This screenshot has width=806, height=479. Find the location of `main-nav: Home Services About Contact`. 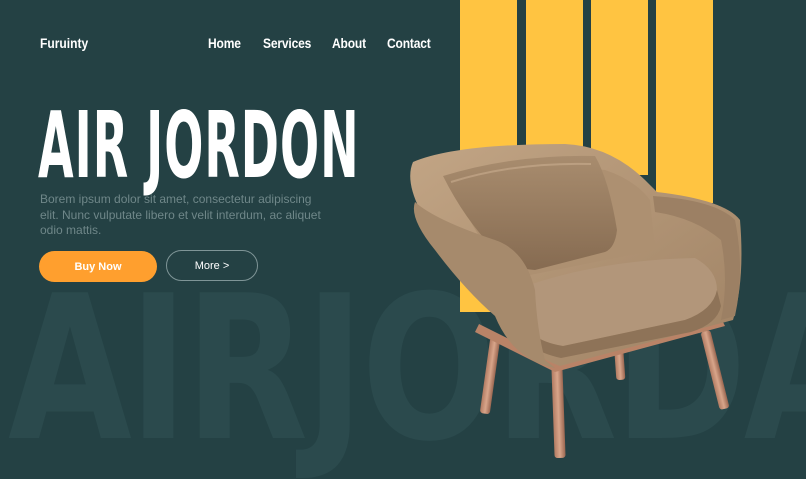

main-nav: Home Services About Contact is located at coordinates (331, 43).